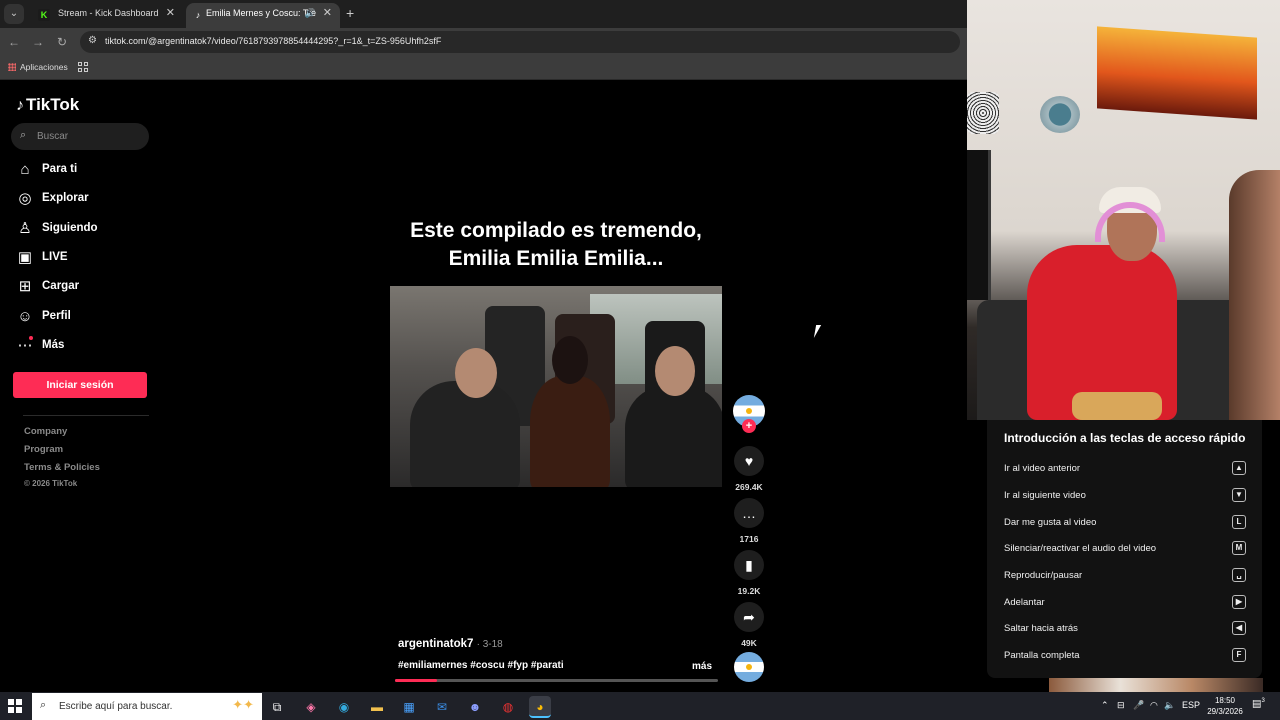 This screenshot has height=720, width=1280. What do you see at coordinates (442, 707) in the screenshot?
I see `outlook-icon: ✉` at bounding box center [442, 707].